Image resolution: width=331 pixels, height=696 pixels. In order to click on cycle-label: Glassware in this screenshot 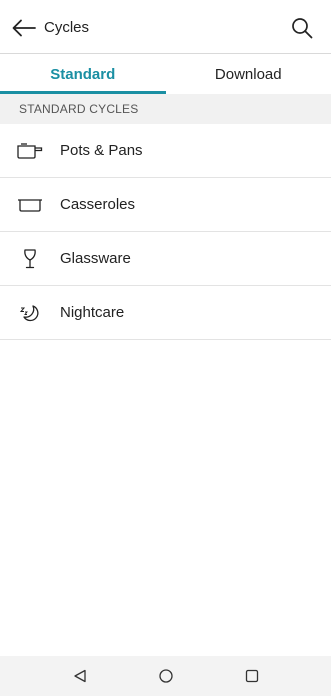, I will do `click(95, 258)`.